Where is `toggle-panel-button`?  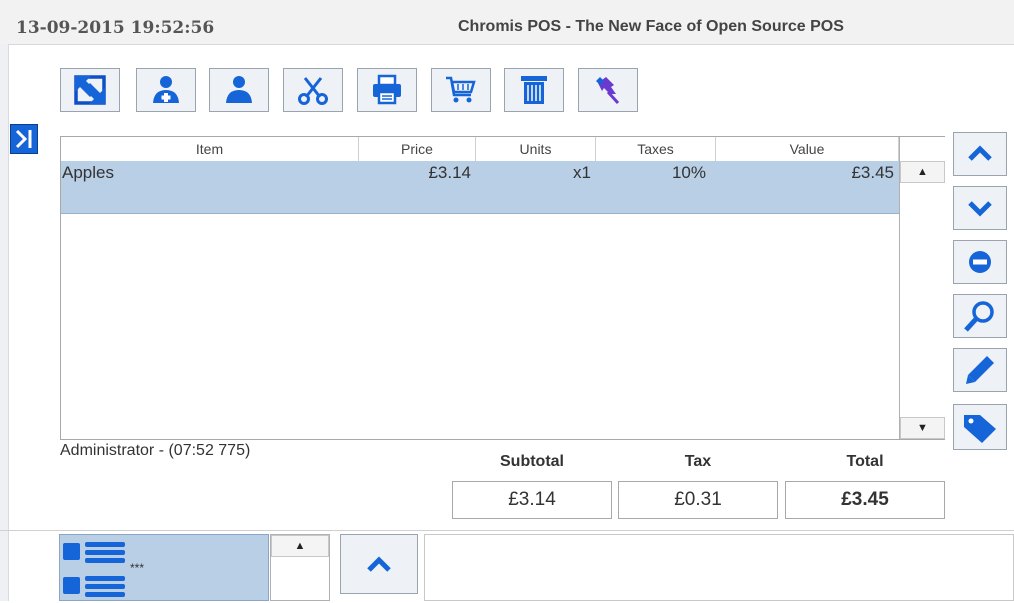
toggle-panel-button is located at coordinates (24, 139).